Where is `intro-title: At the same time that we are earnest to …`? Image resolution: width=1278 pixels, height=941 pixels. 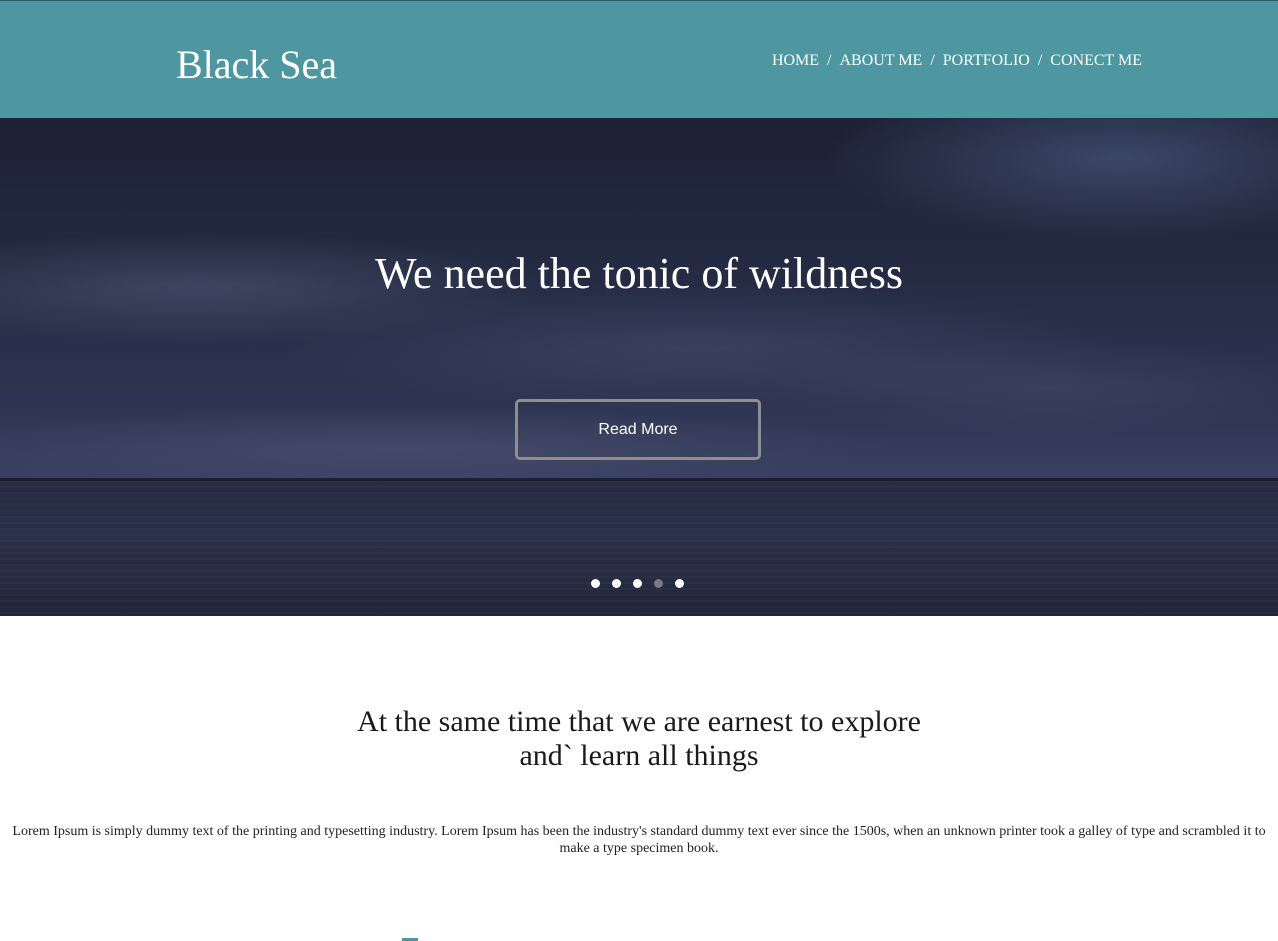
intro-title: At the same time that we are earnest to … is located at coordinates (639, 739).